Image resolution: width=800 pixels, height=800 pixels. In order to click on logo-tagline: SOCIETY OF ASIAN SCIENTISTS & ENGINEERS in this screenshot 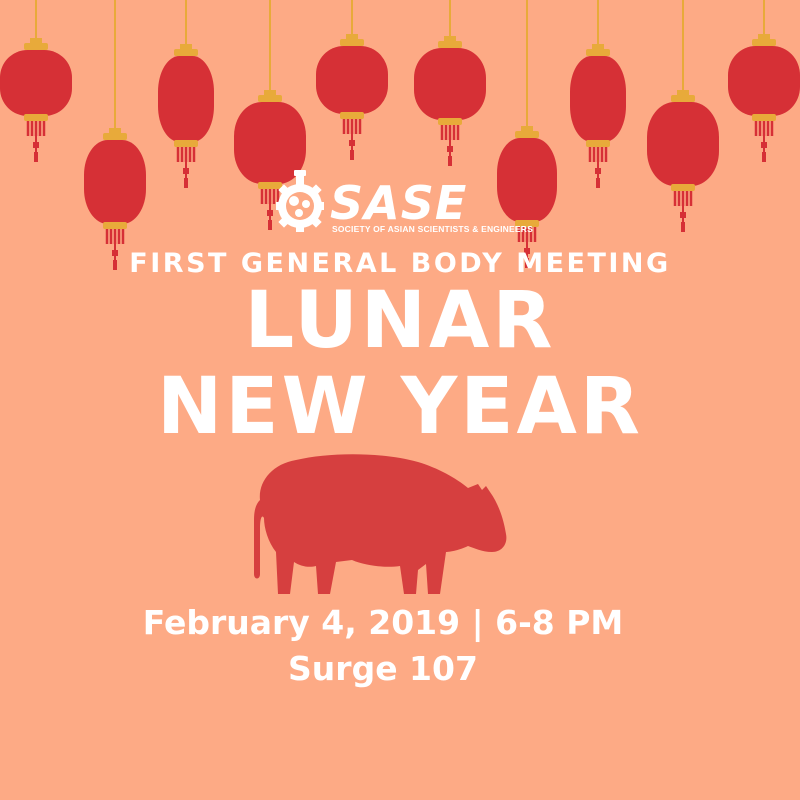, I will do `click(432, 229)`.